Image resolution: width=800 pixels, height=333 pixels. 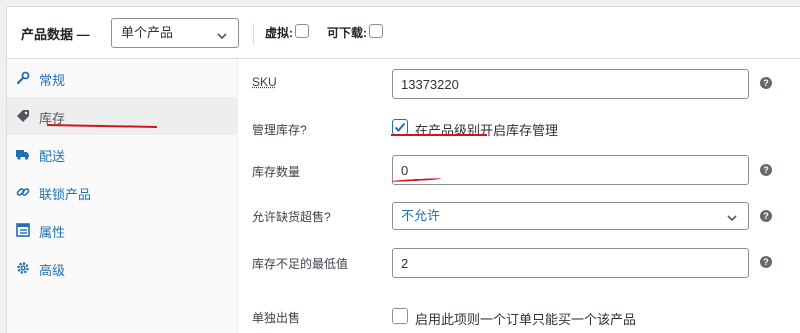 What do you see at coordinates (439, 135) in the screenshot?
I see `annotation-underline-manage-stock` at bounding box center [439, 135].